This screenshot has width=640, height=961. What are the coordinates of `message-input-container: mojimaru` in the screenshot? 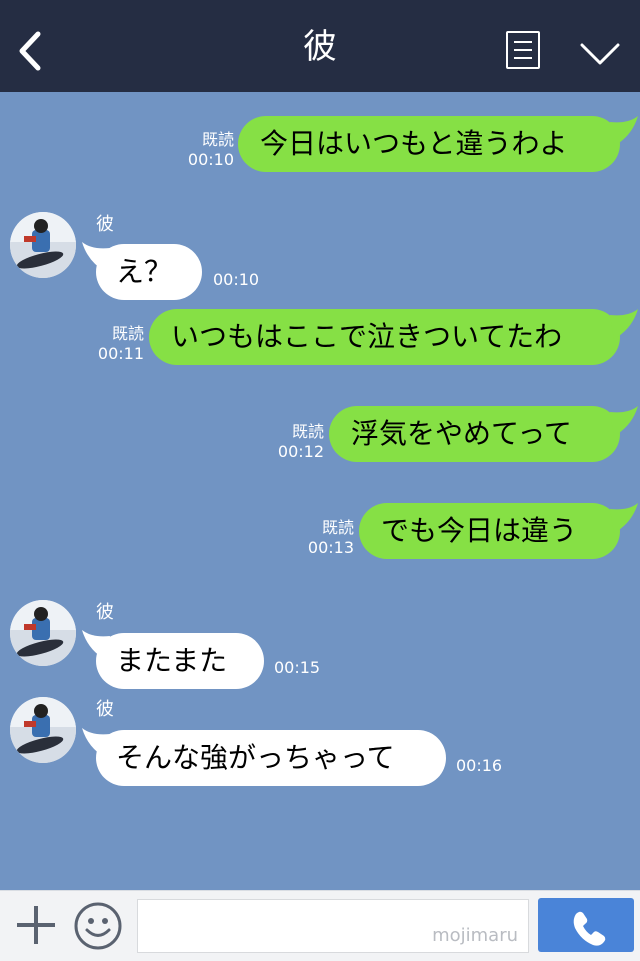 It's located at (333, 926).